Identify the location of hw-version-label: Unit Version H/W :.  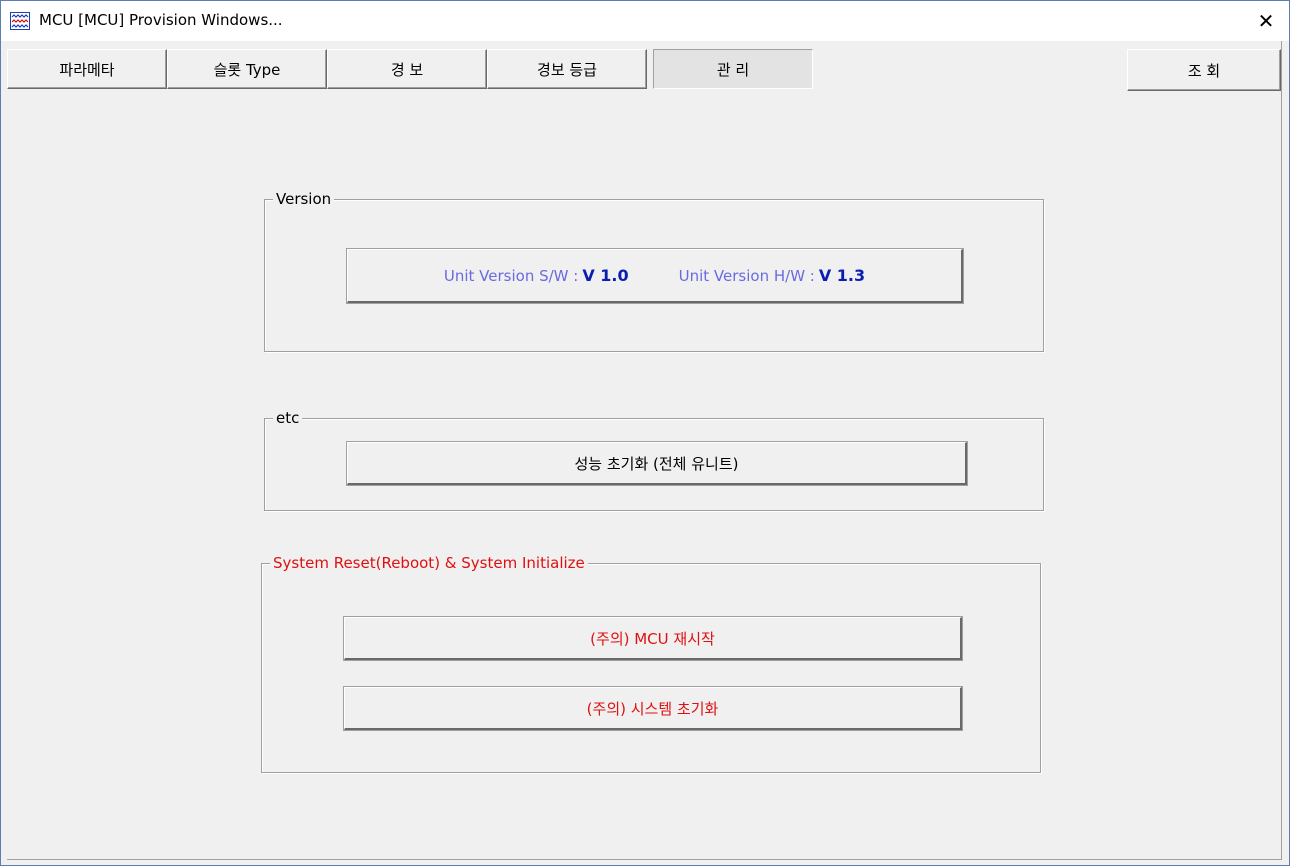
(746, 275).